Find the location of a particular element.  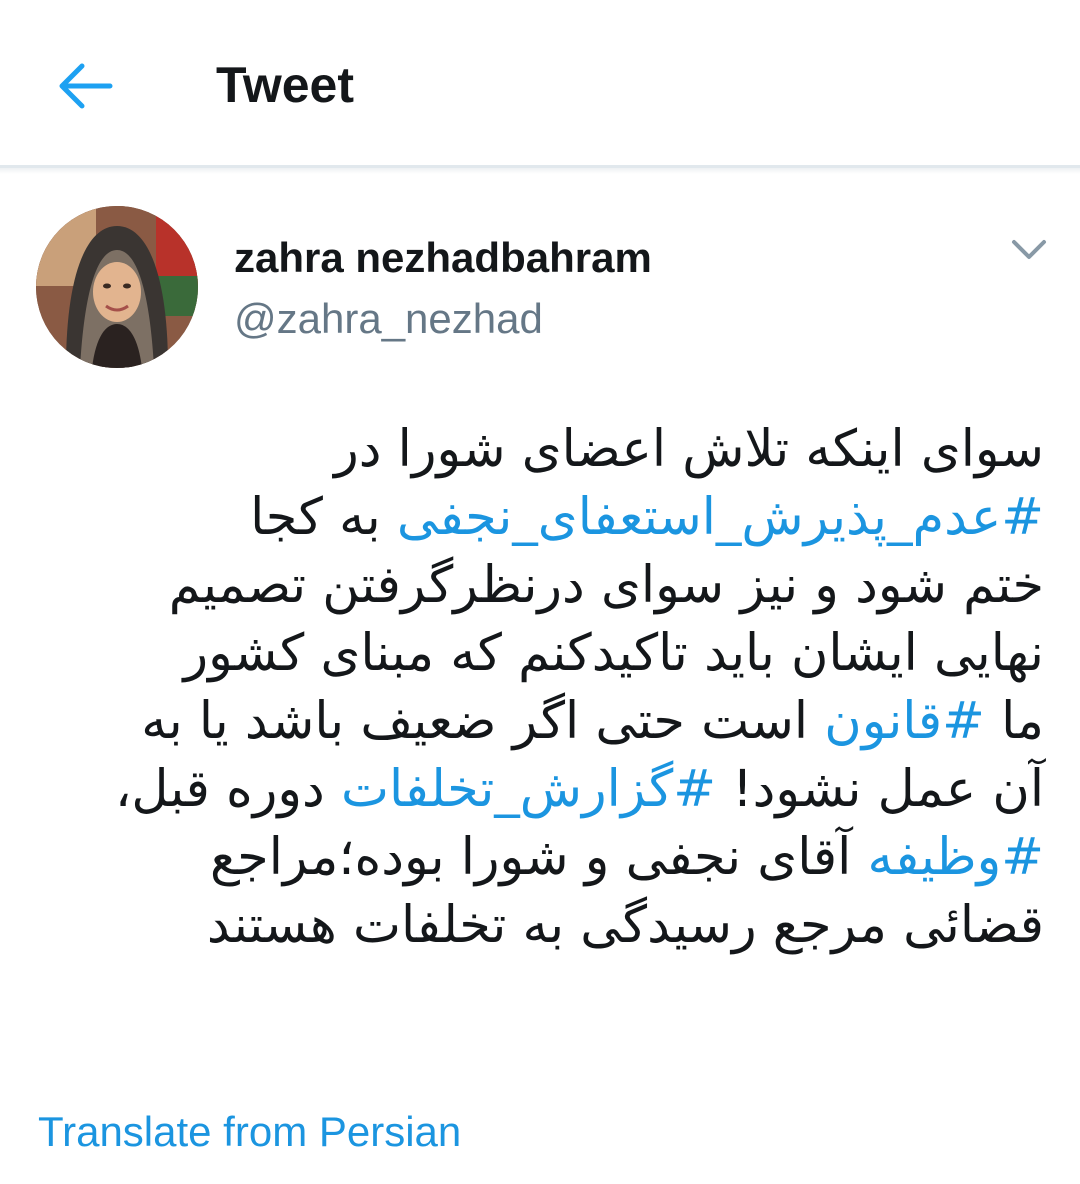

tweet-text-segment: قضائی مرجع رسیدگی به تخلفات هستند is located at coordinates (625, 925).